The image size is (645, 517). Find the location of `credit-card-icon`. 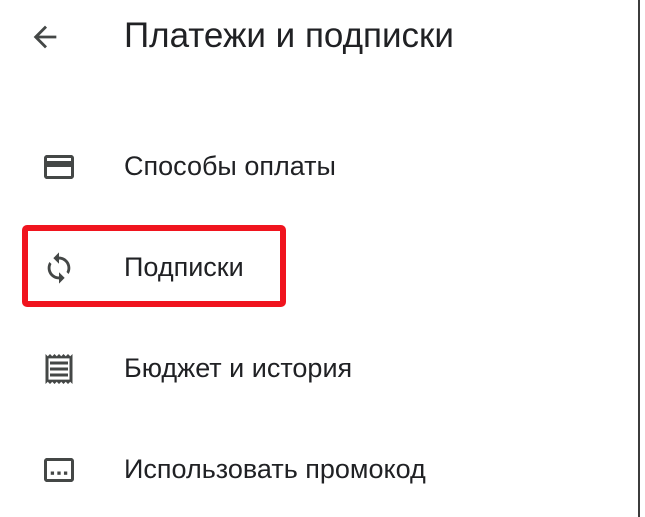

credit-card-icon is located at coordinates (59, 167).